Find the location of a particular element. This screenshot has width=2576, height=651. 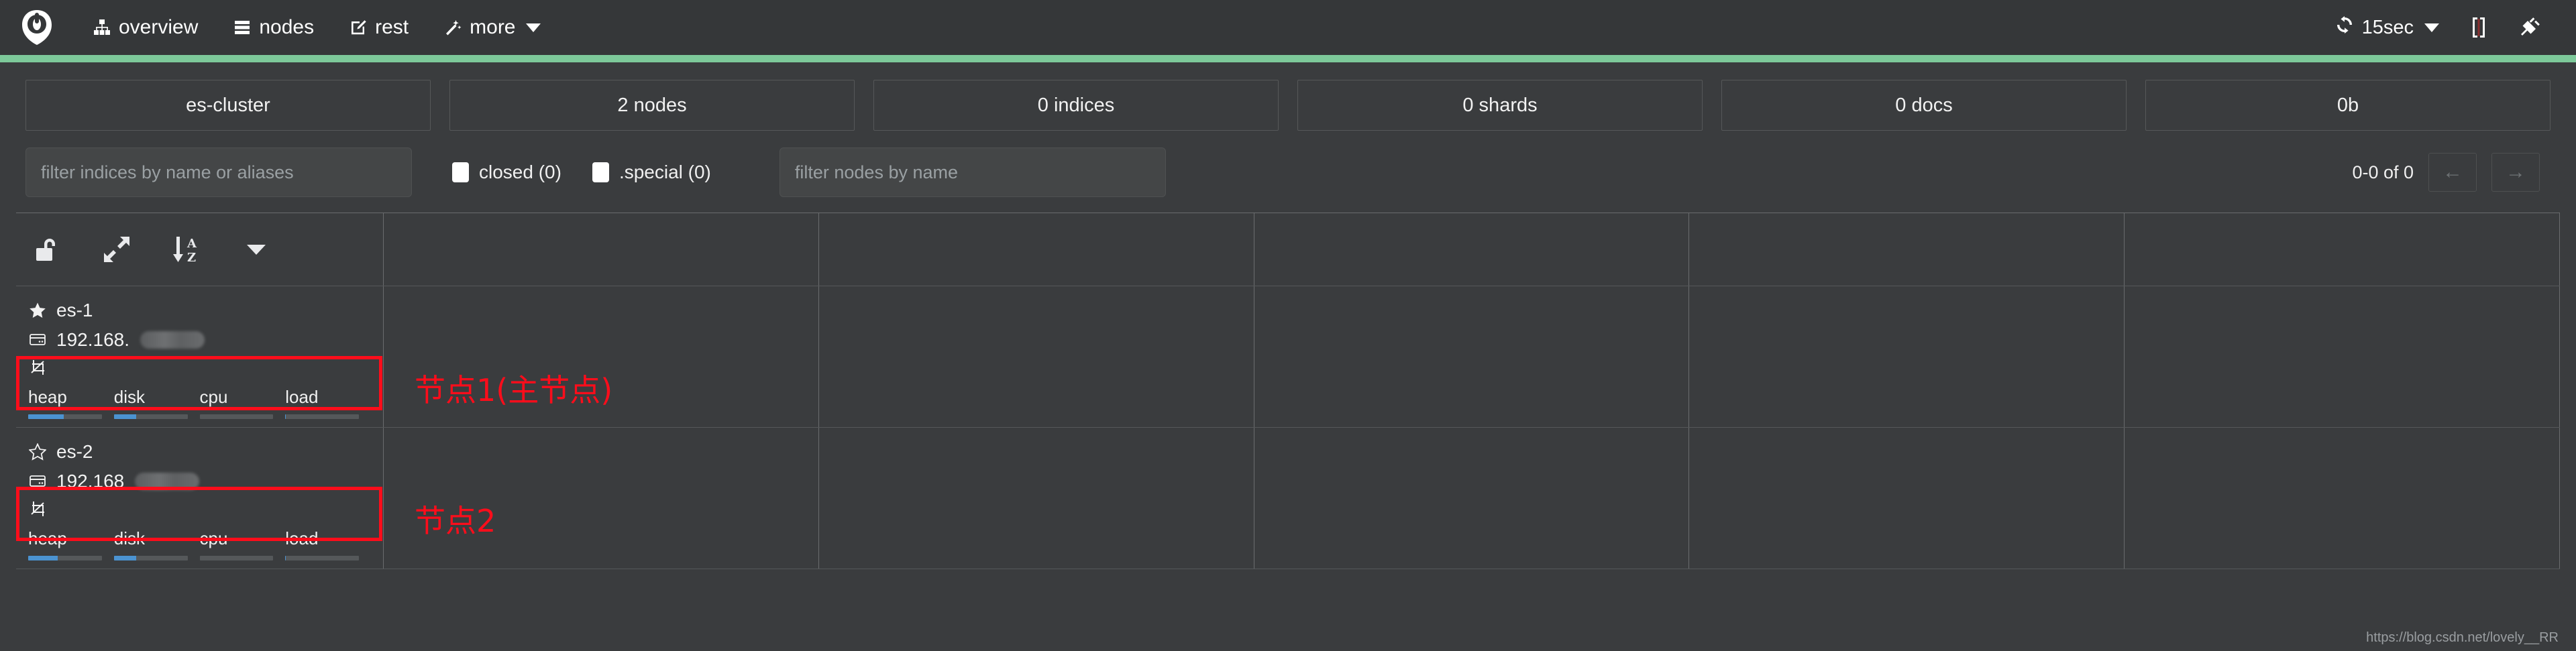

nav-item-more: more is located at coordinates (491, 27).